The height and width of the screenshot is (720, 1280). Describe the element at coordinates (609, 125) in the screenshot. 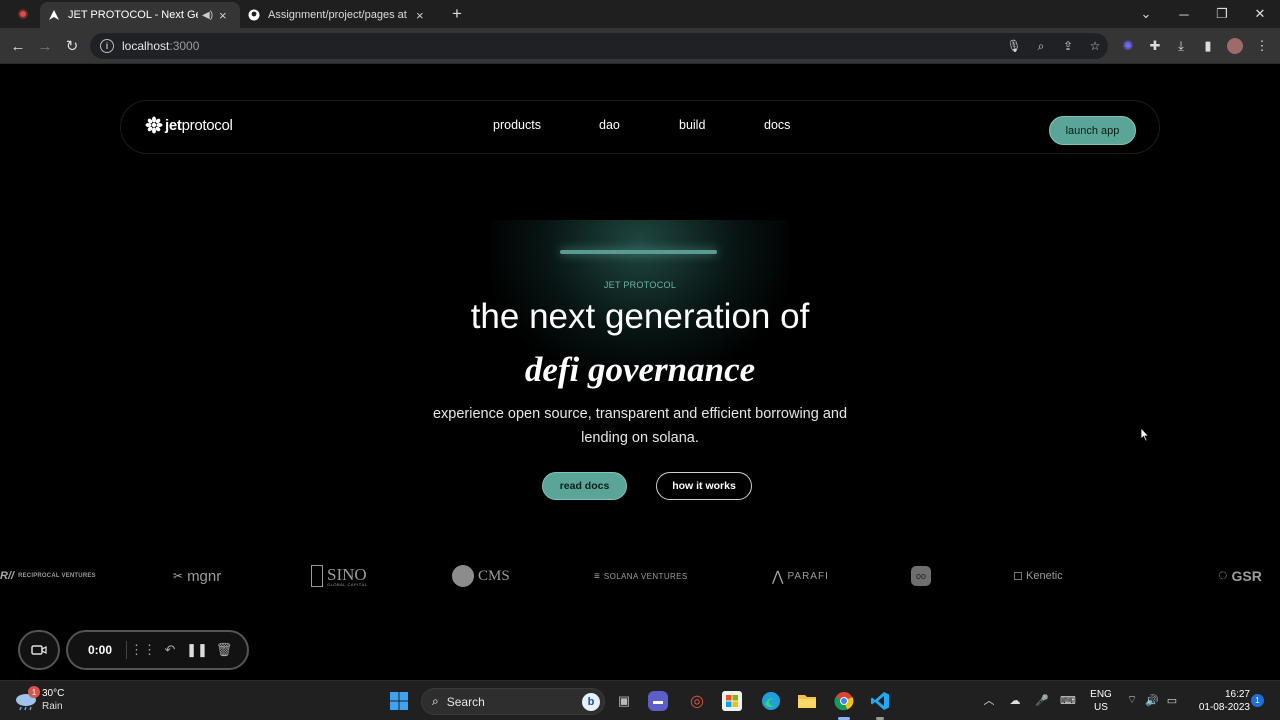

I see `nav-link-dao: dao` at that location.